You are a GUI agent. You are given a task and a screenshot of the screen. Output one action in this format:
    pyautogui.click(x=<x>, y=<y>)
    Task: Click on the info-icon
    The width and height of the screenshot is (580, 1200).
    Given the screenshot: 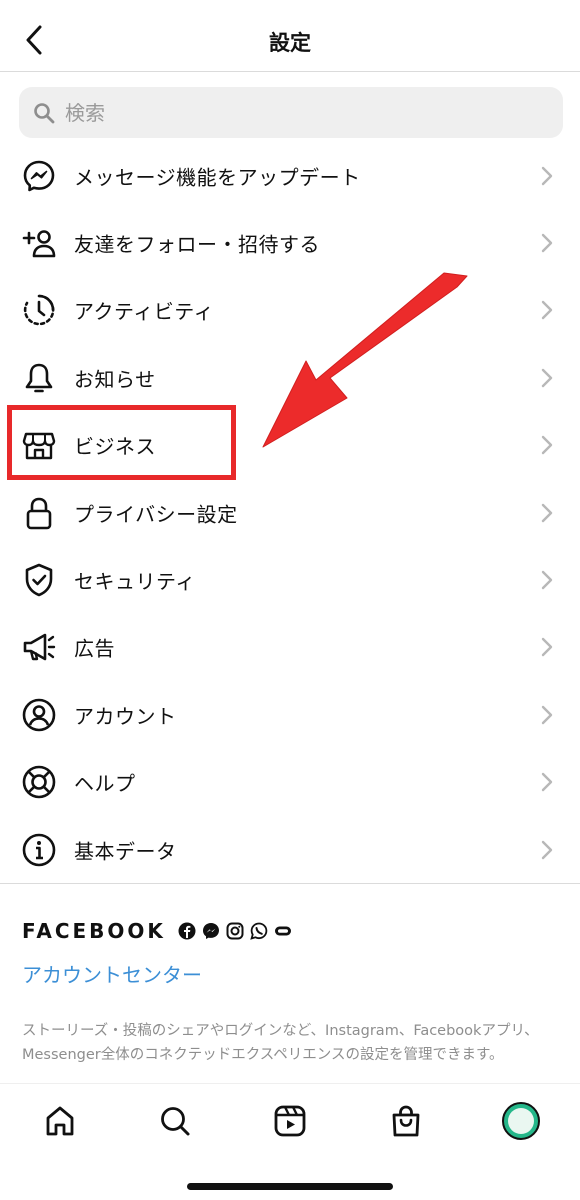 What is the action you would take?
    pyautogui.click(x=39, y=850)
    